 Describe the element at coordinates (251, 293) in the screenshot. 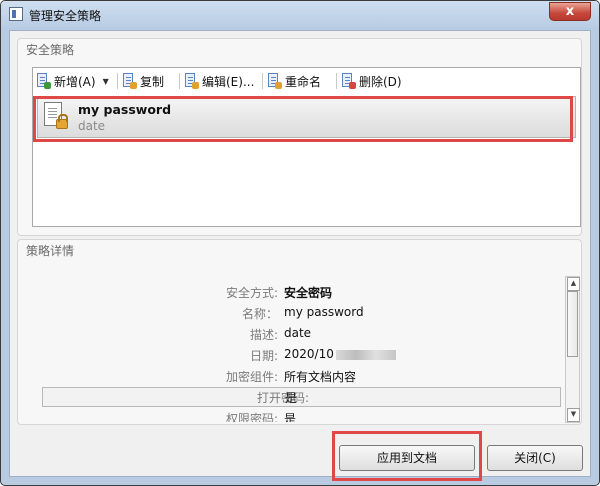

I see `detail-label: 安全方式:` at that location.